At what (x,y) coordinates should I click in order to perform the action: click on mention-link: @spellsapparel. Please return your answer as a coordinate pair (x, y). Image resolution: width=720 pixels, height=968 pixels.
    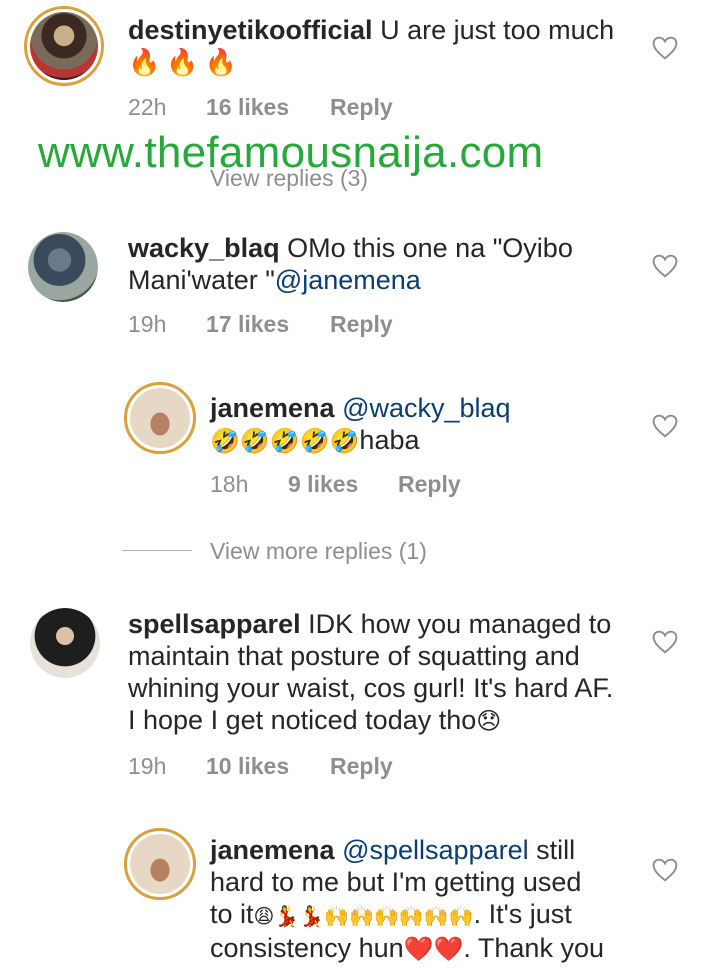
    Looking at the image, I should click on (435, 850).